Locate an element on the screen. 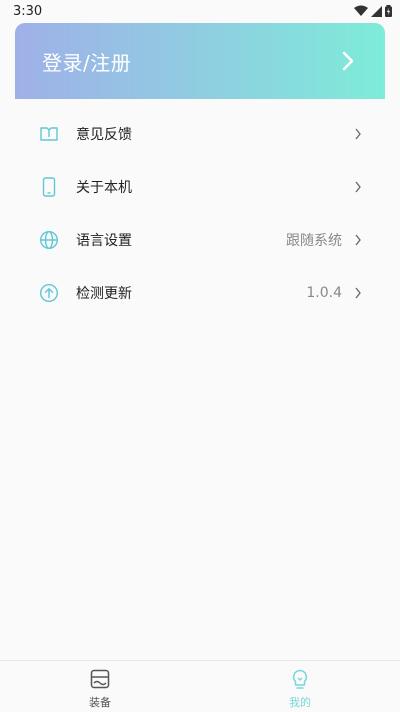  device-icon is located at coordinates (100, 679).